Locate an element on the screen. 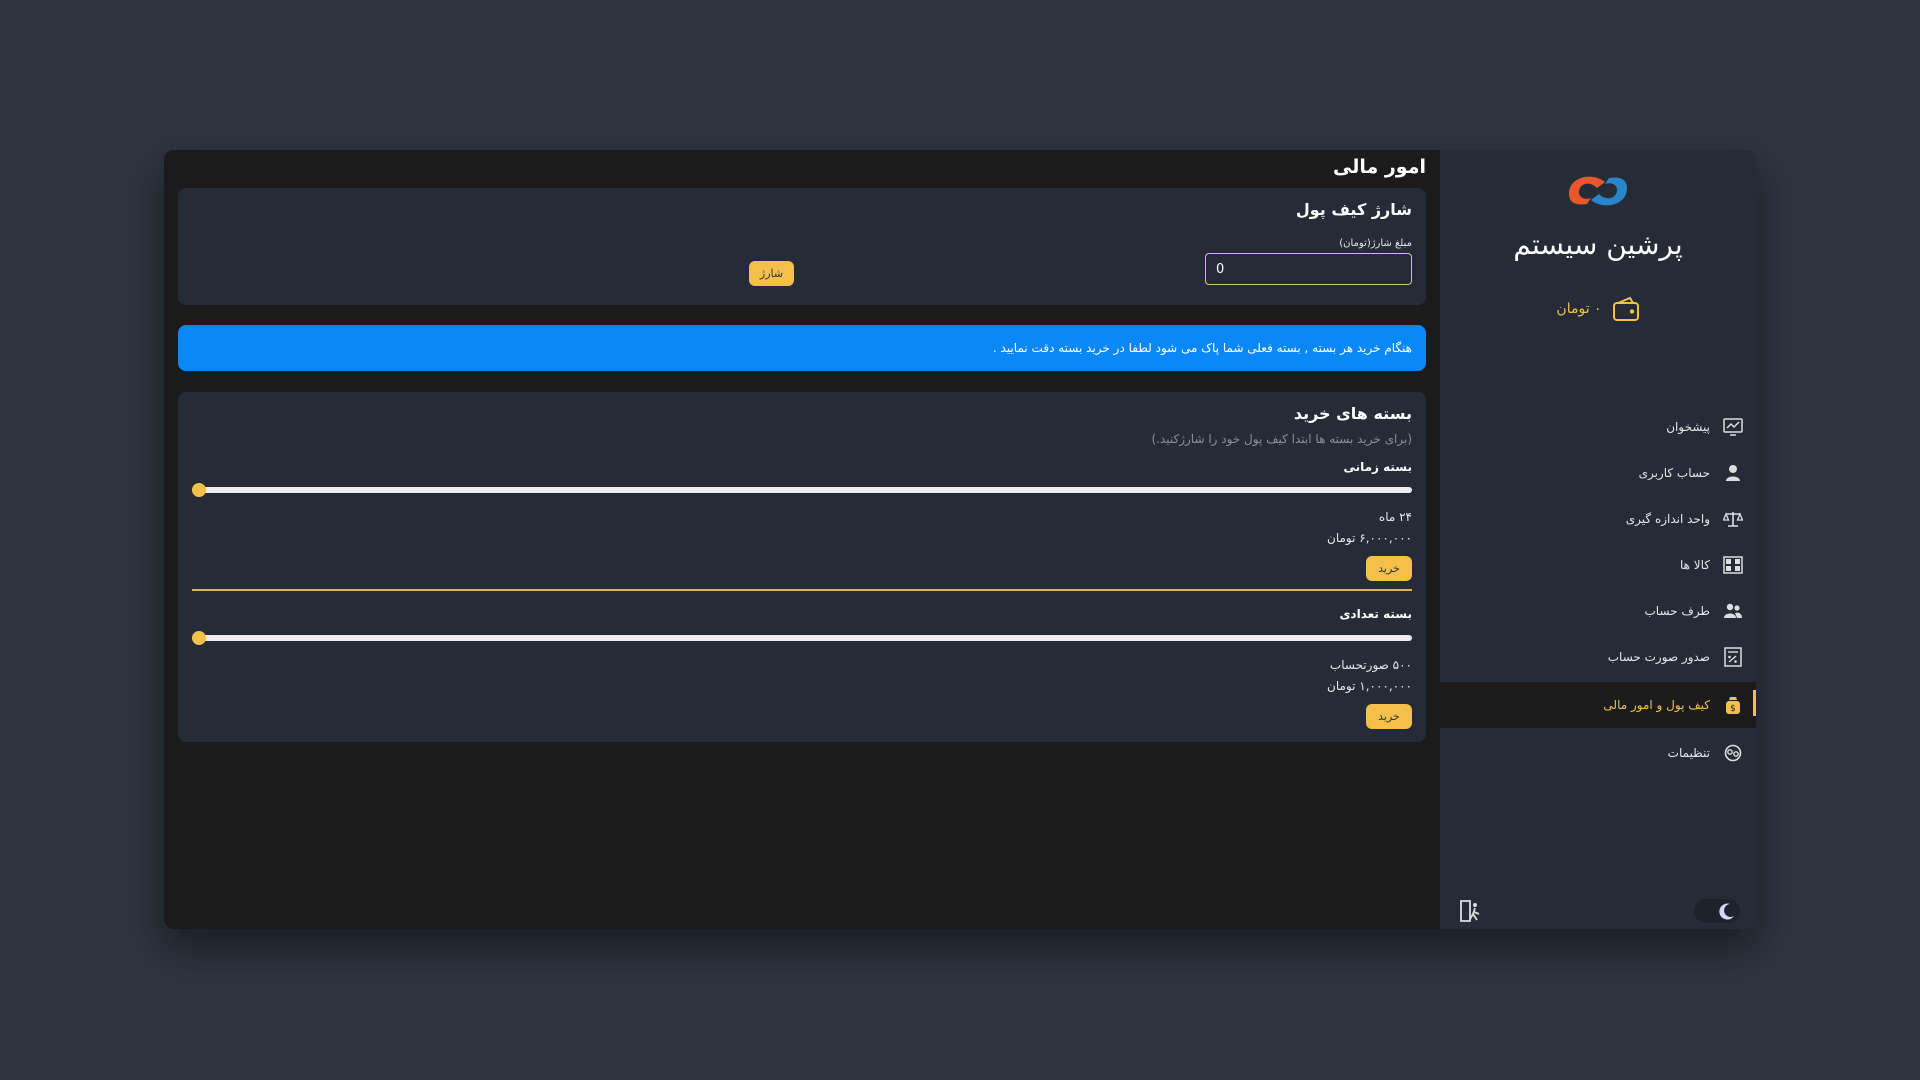  sidebar-item-label: تنظیمات is located at coordinates (1688, 753).